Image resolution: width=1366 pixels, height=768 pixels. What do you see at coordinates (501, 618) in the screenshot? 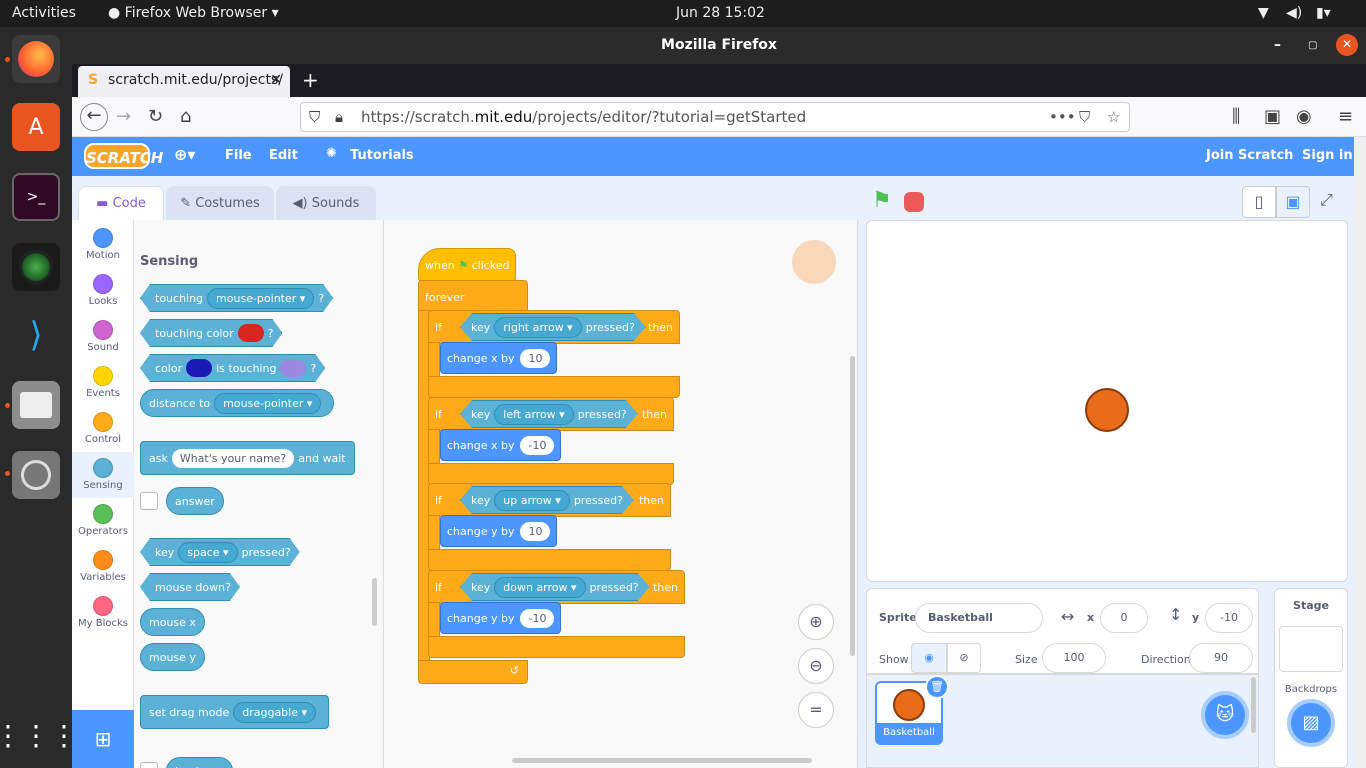
I see `change-block: change y by -10` at bounding box center [501, 618].